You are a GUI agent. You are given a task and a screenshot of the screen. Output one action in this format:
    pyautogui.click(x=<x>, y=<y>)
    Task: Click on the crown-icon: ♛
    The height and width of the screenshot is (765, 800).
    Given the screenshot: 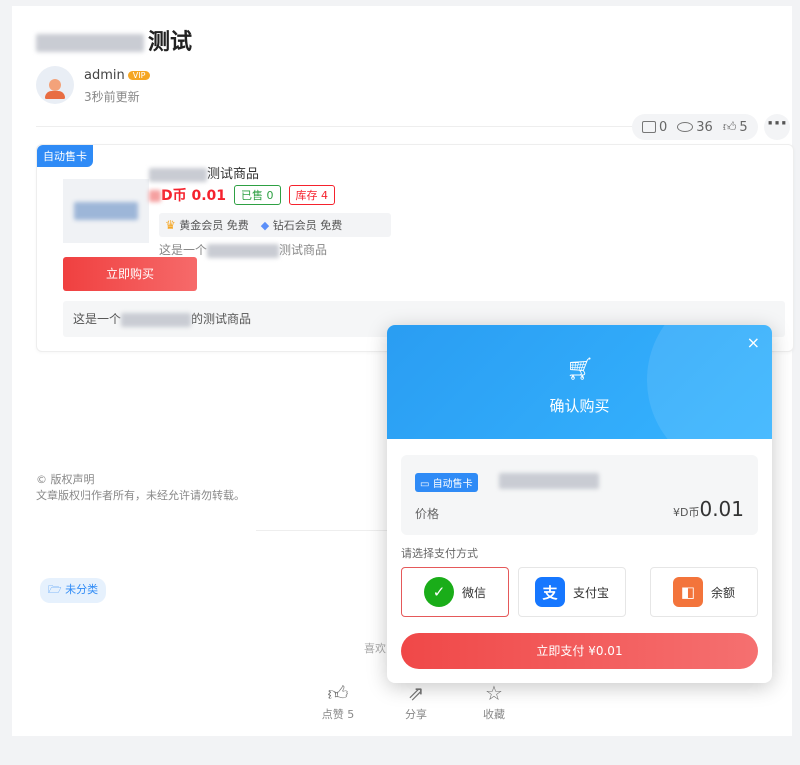 What is the action you would take?
    pyautogui.click(x=170, y=225)
    